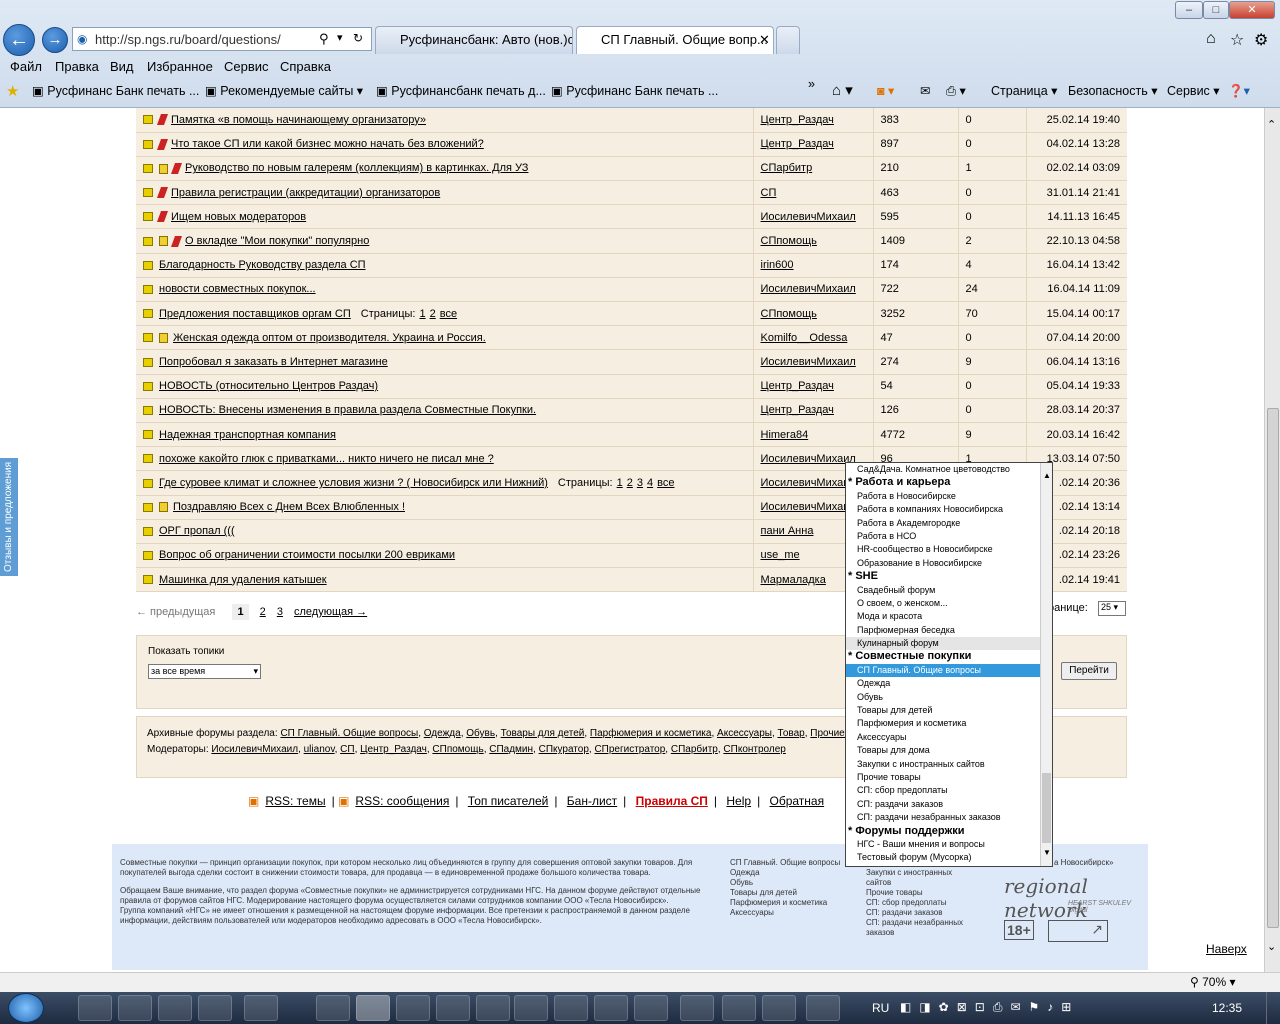 The image size is (1280, 1024). I want to click on moderator-link: Центр_Раздач, so click(393, 749).